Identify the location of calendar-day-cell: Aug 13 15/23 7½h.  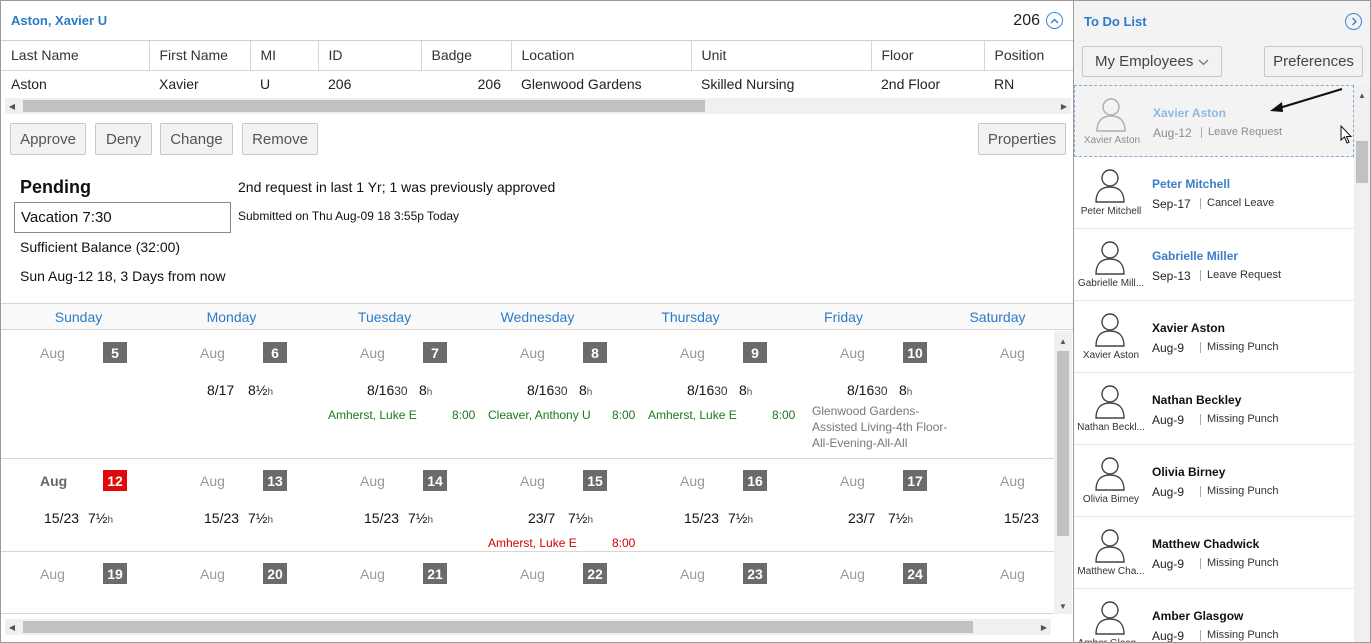
(241, 505).